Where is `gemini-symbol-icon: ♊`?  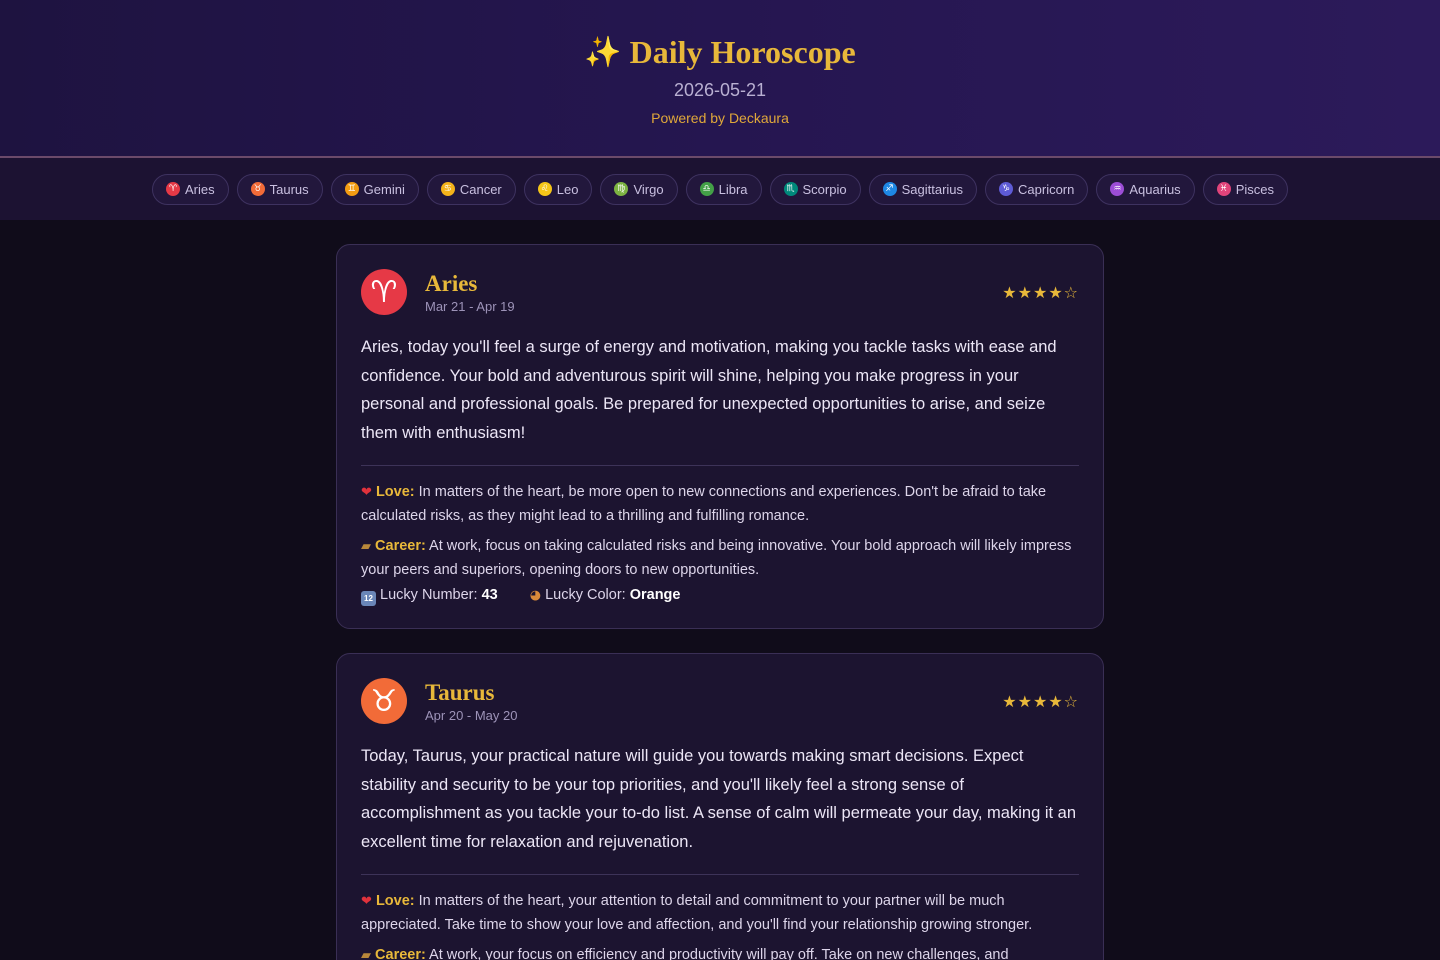 gemini-symbol-icon: ♊ is located at coordinates (351, 189).